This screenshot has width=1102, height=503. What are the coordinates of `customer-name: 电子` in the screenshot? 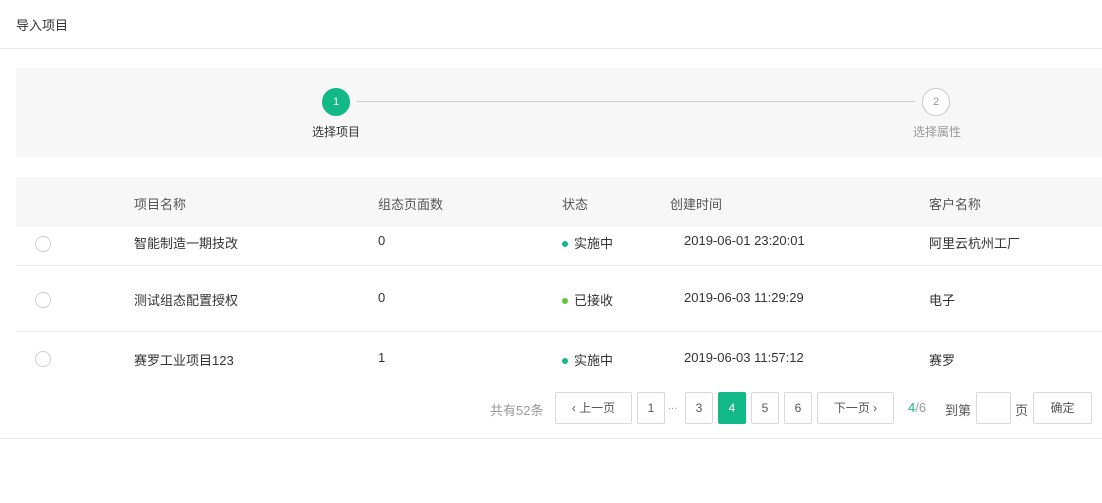 It's located at (942, 300).